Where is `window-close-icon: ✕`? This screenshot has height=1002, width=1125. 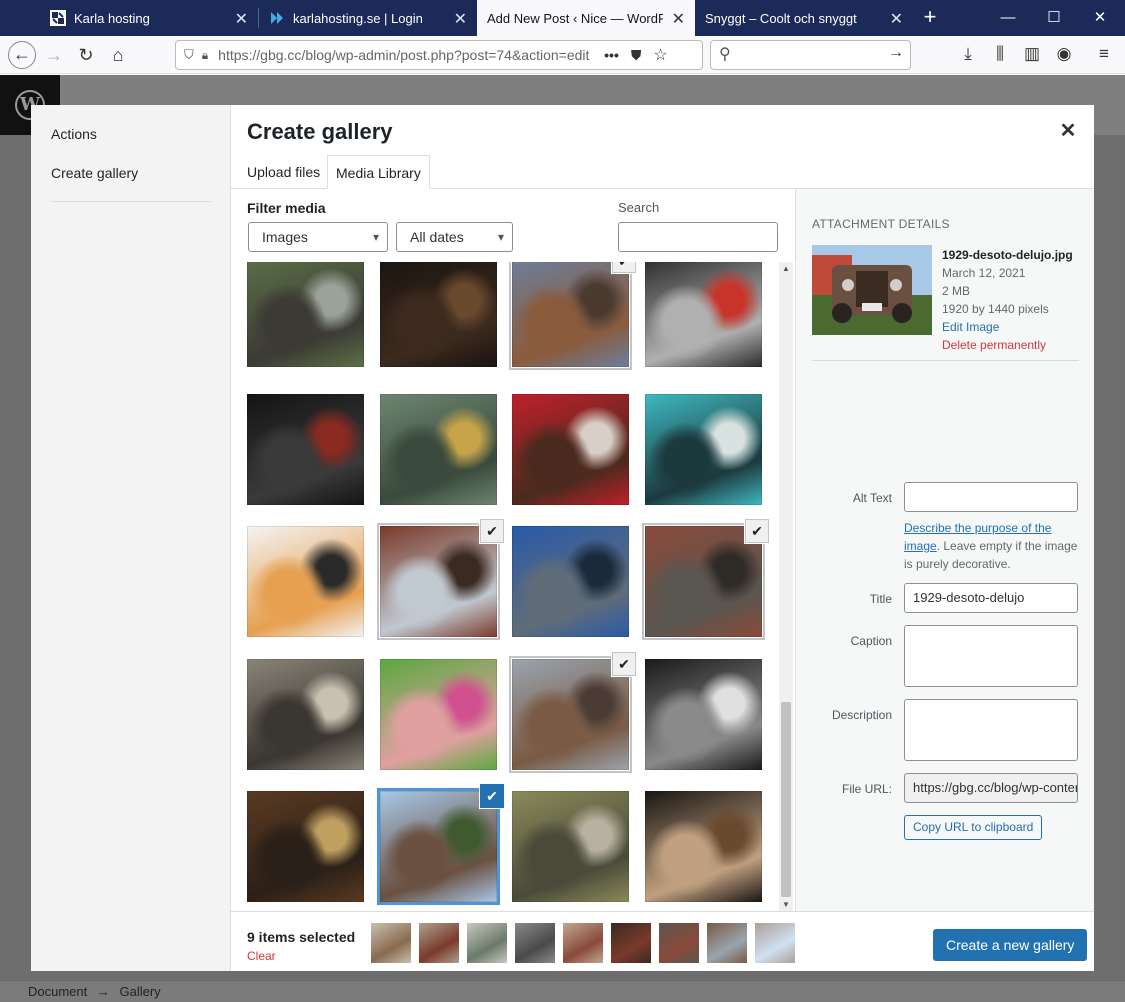 window-close-icon: ✕ is located at coordinates (1100, 18).